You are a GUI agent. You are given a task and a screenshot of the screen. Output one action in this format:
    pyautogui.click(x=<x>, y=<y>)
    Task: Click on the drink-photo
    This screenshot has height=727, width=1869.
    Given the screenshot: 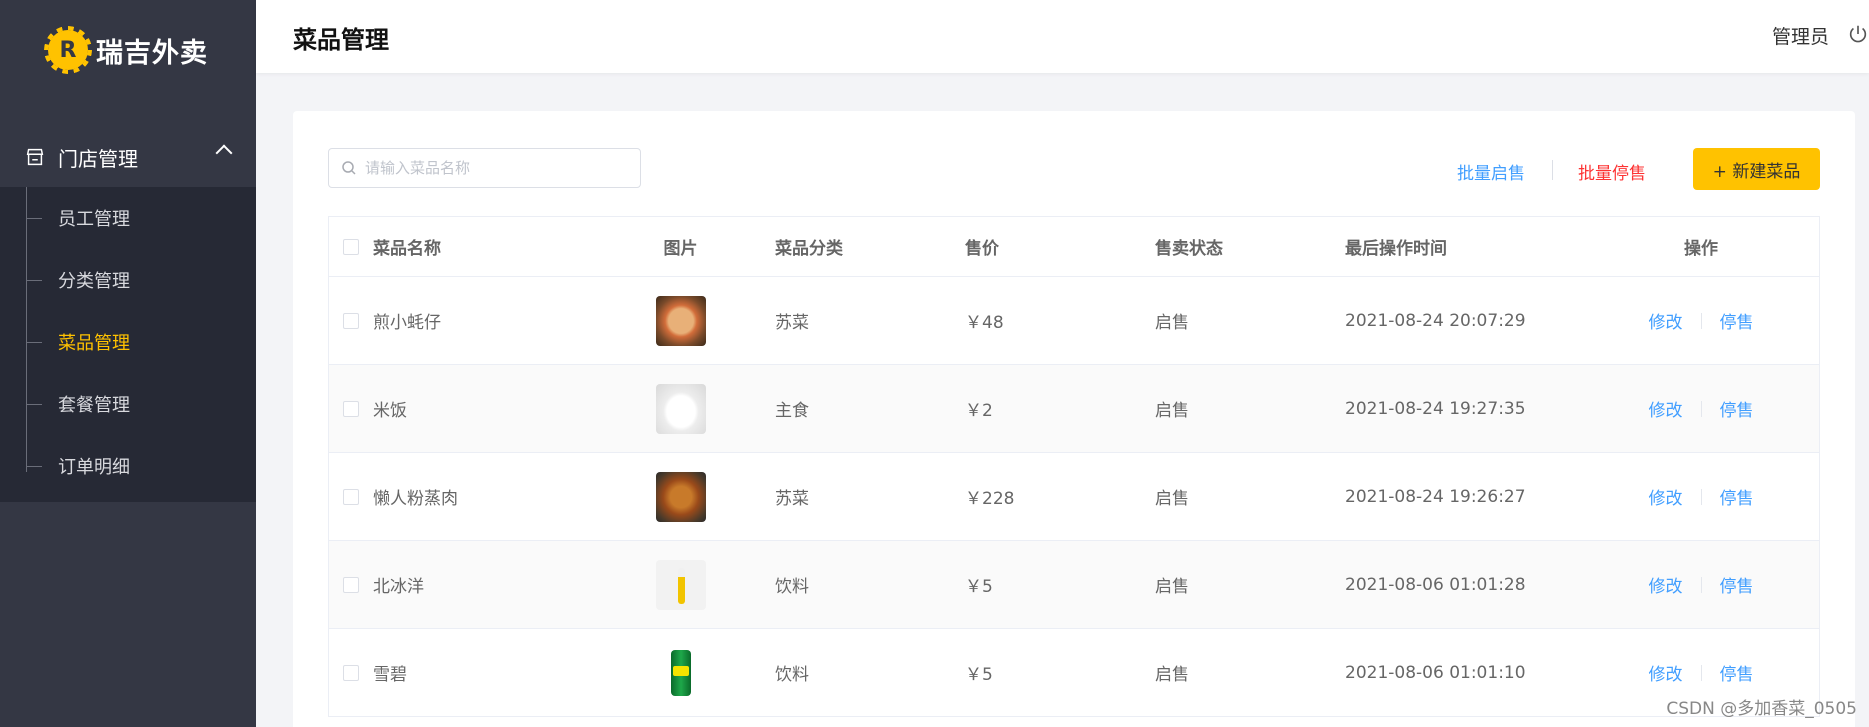 What is the action you would take?
    pyautogui.click(x=680, y=584)
    